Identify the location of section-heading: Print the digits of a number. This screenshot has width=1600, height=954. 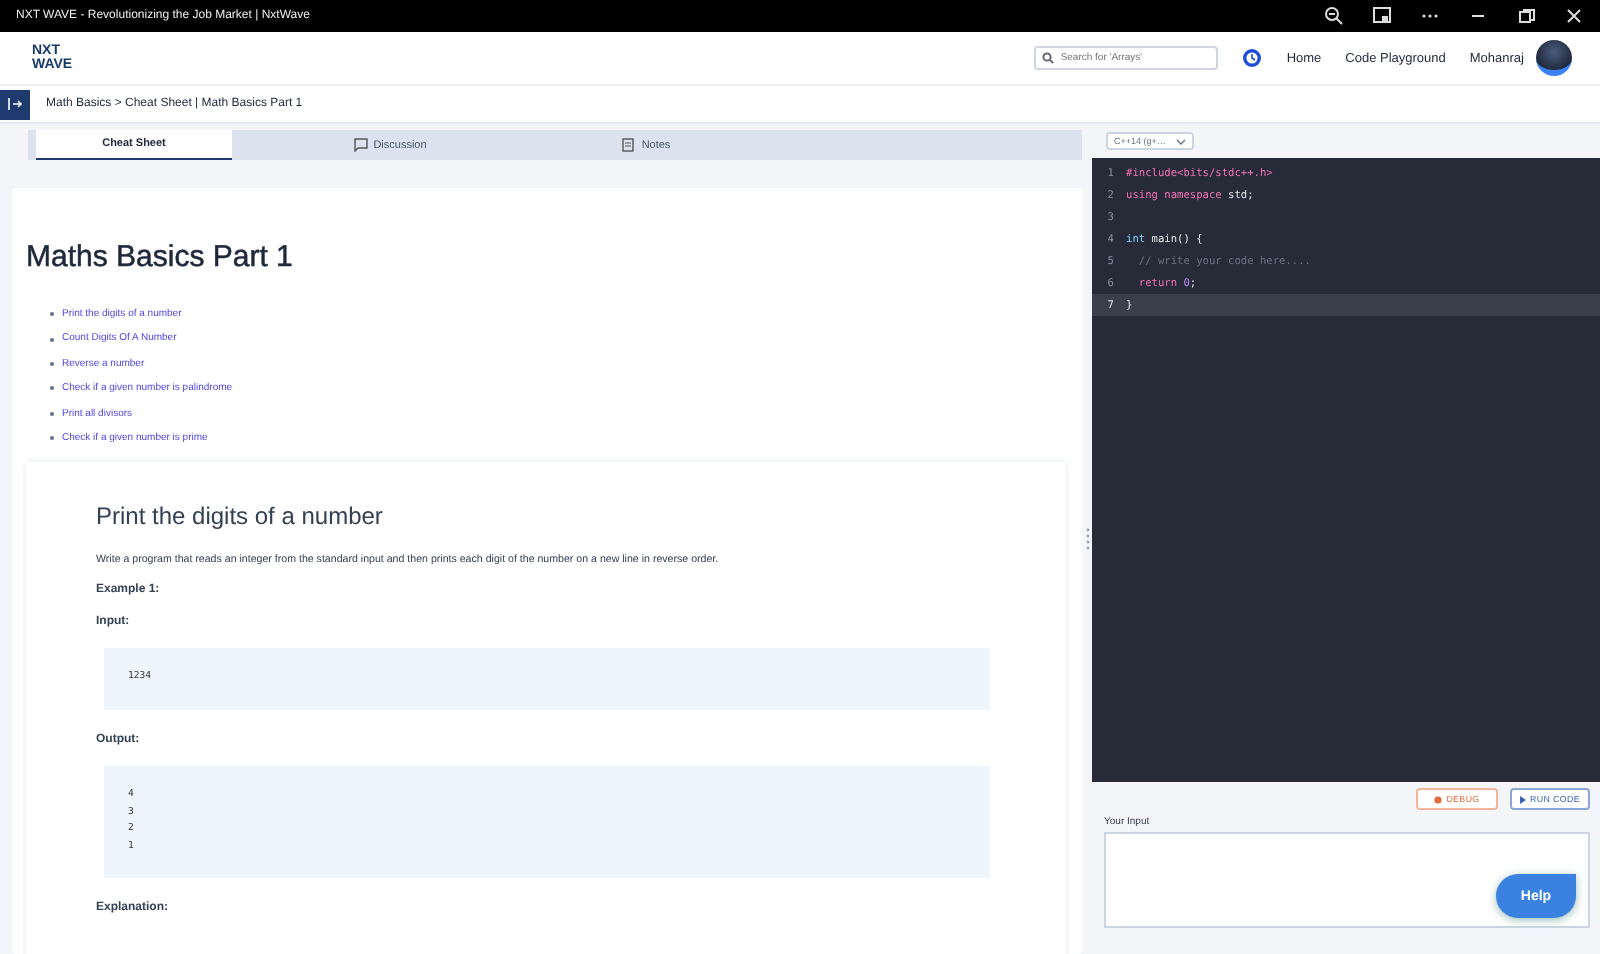
(240, 516).